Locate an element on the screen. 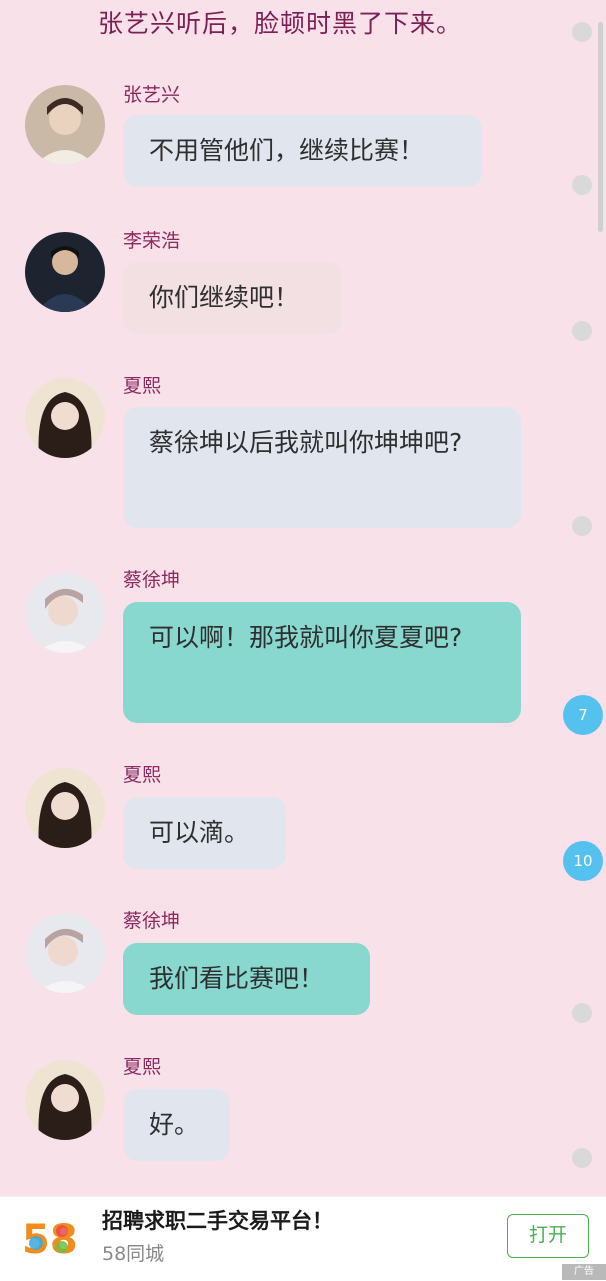 The height and width of the screenshot is (1281, 606). ad-tag: 广告 is located at coordinates (584, 1272).